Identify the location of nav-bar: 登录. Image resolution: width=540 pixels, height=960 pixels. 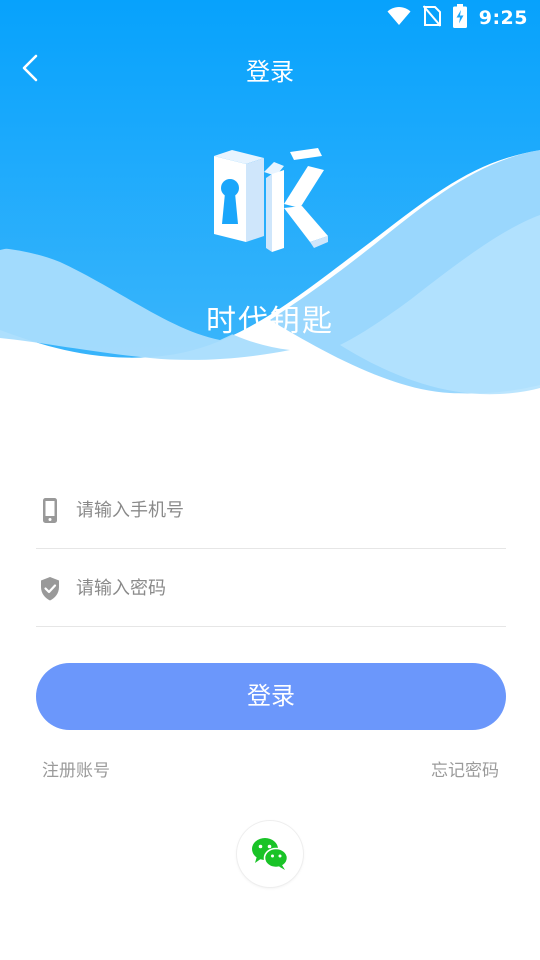
(270, 68).